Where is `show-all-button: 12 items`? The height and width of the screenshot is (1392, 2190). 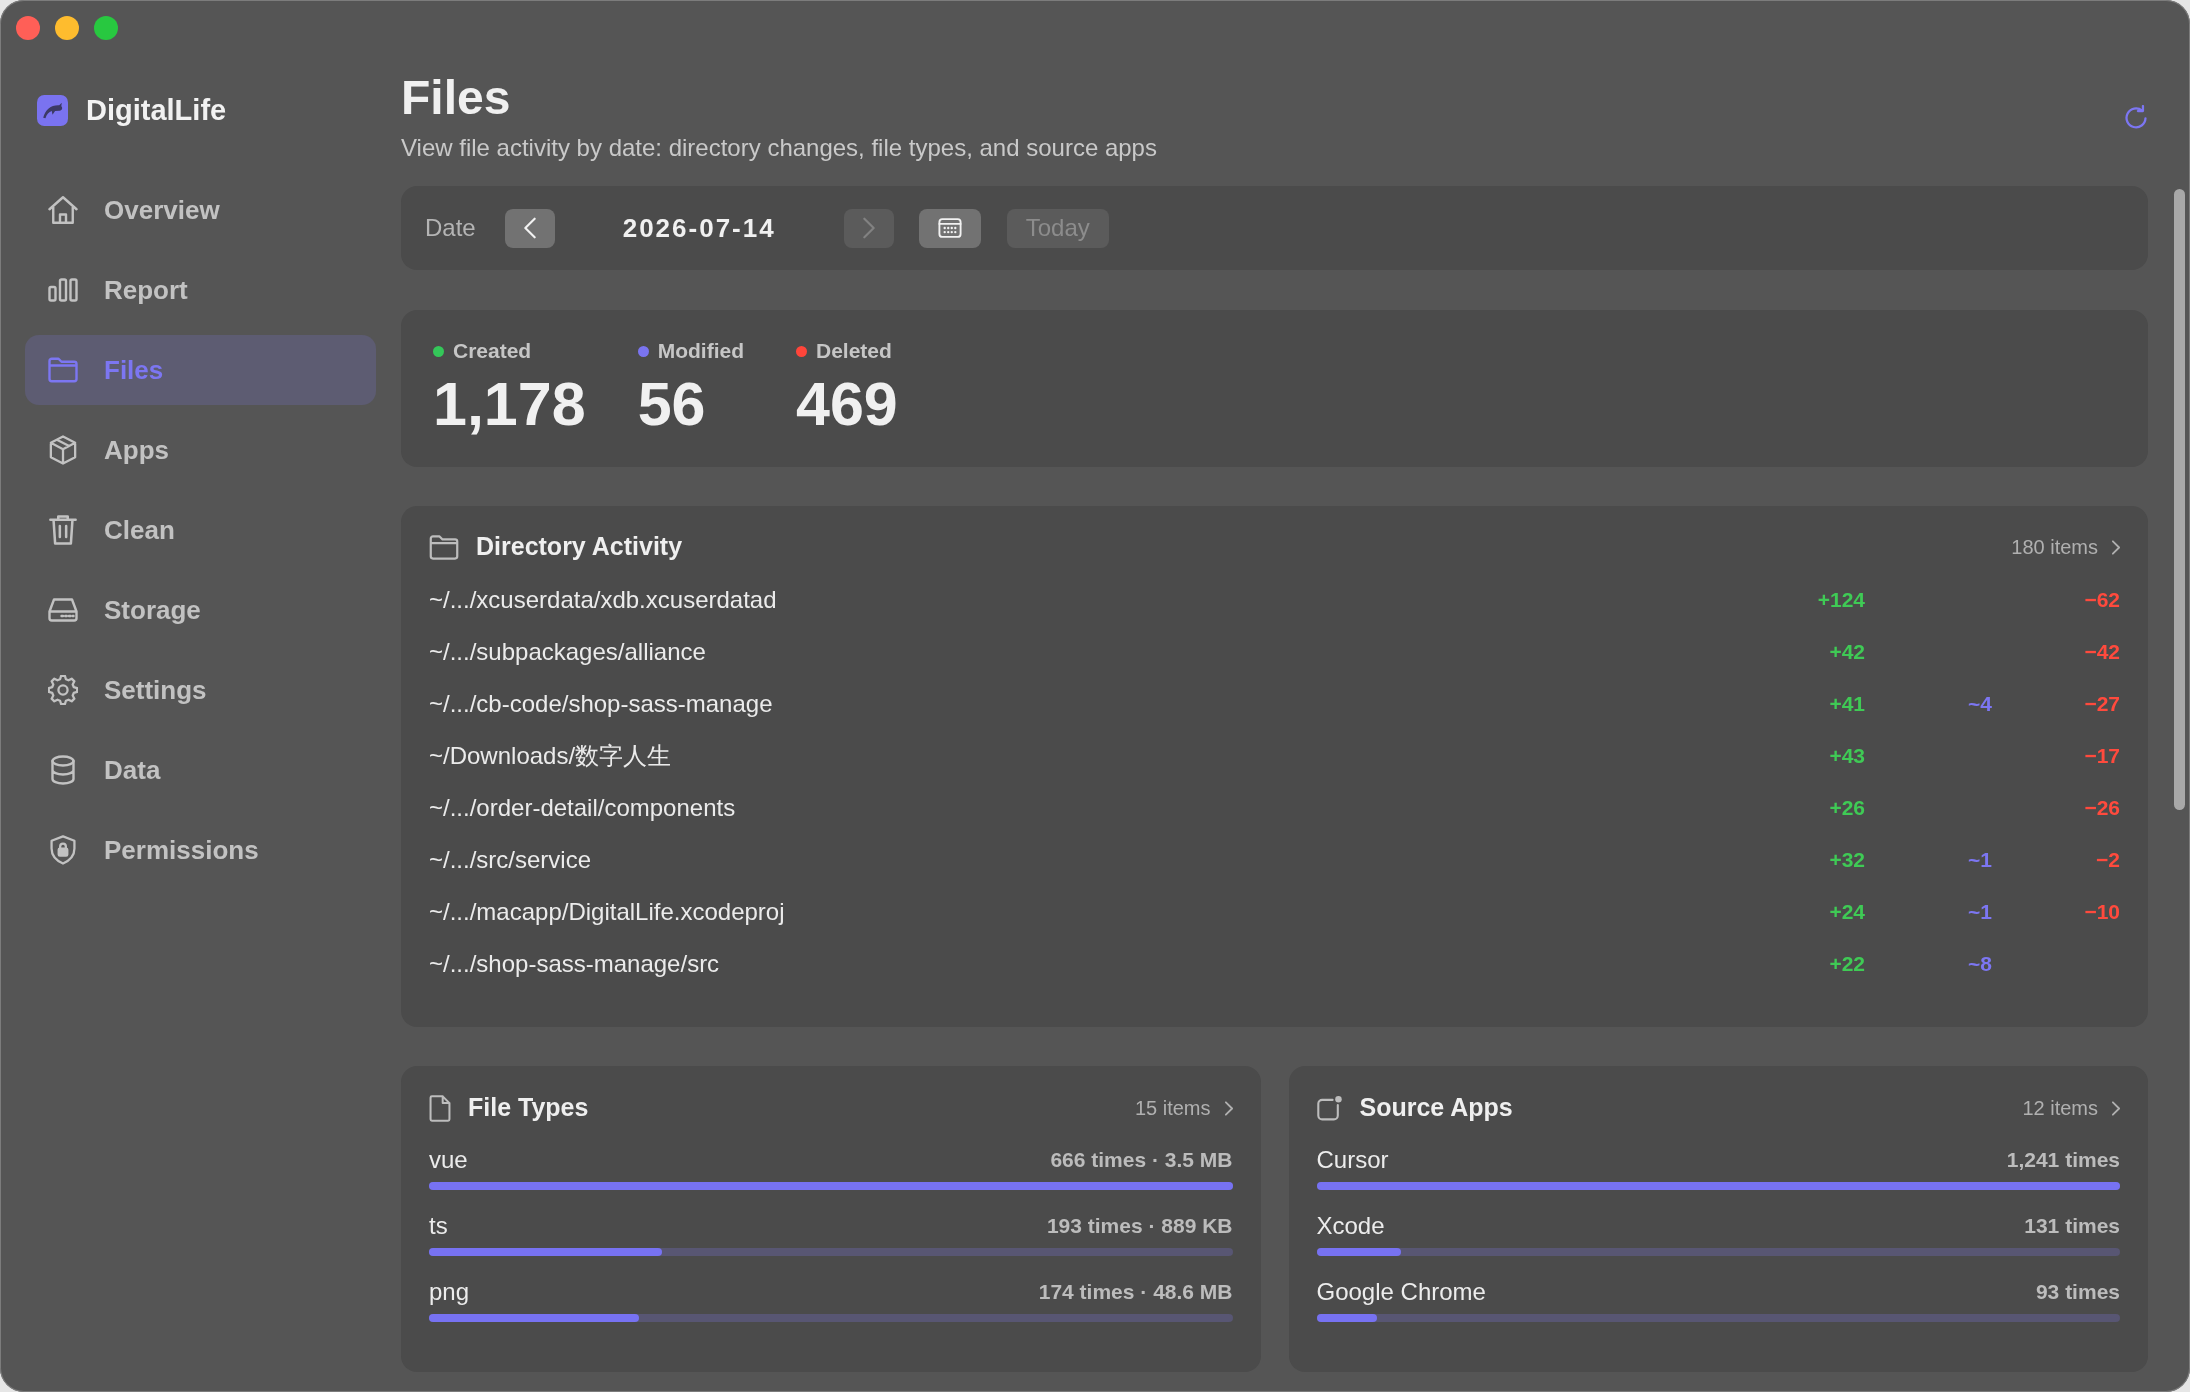
show-all-button: 12 items is located at coordinates (2071, 1108).